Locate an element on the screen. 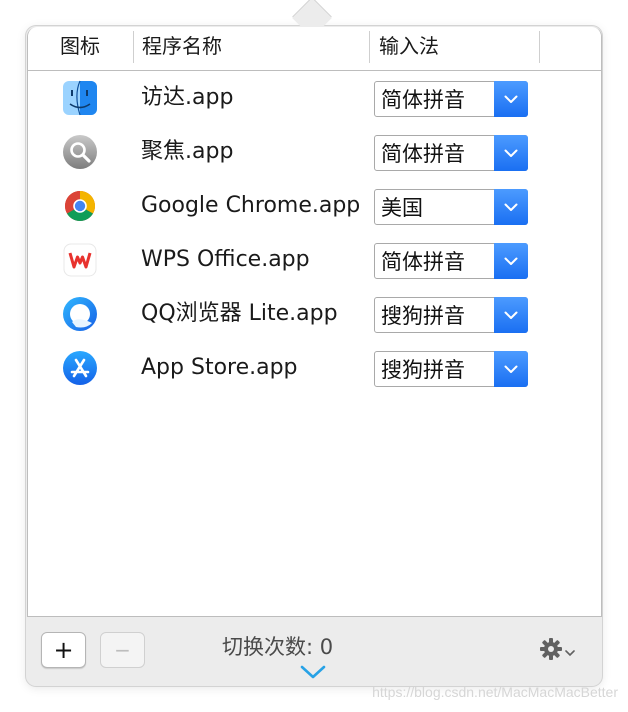 The width and height of the screenshot is (628, 712). remove-button: − is located at coordinates (122, 650).